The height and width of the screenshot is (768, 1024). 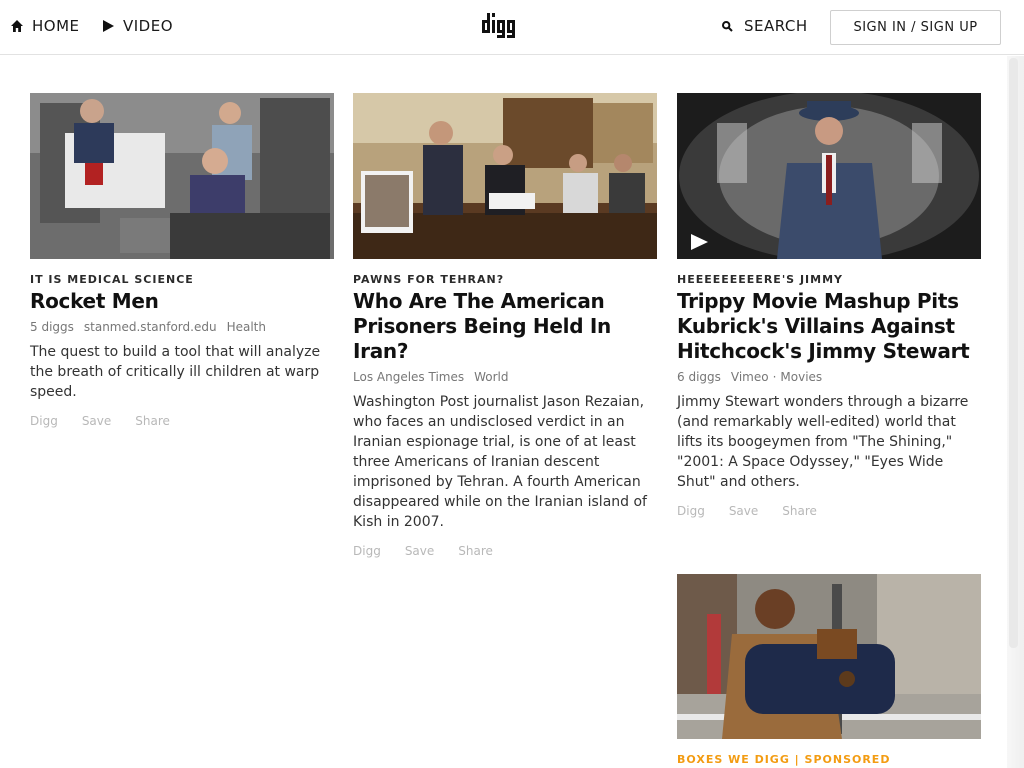 I want to click on home-icon, so click(x=17, y=26).